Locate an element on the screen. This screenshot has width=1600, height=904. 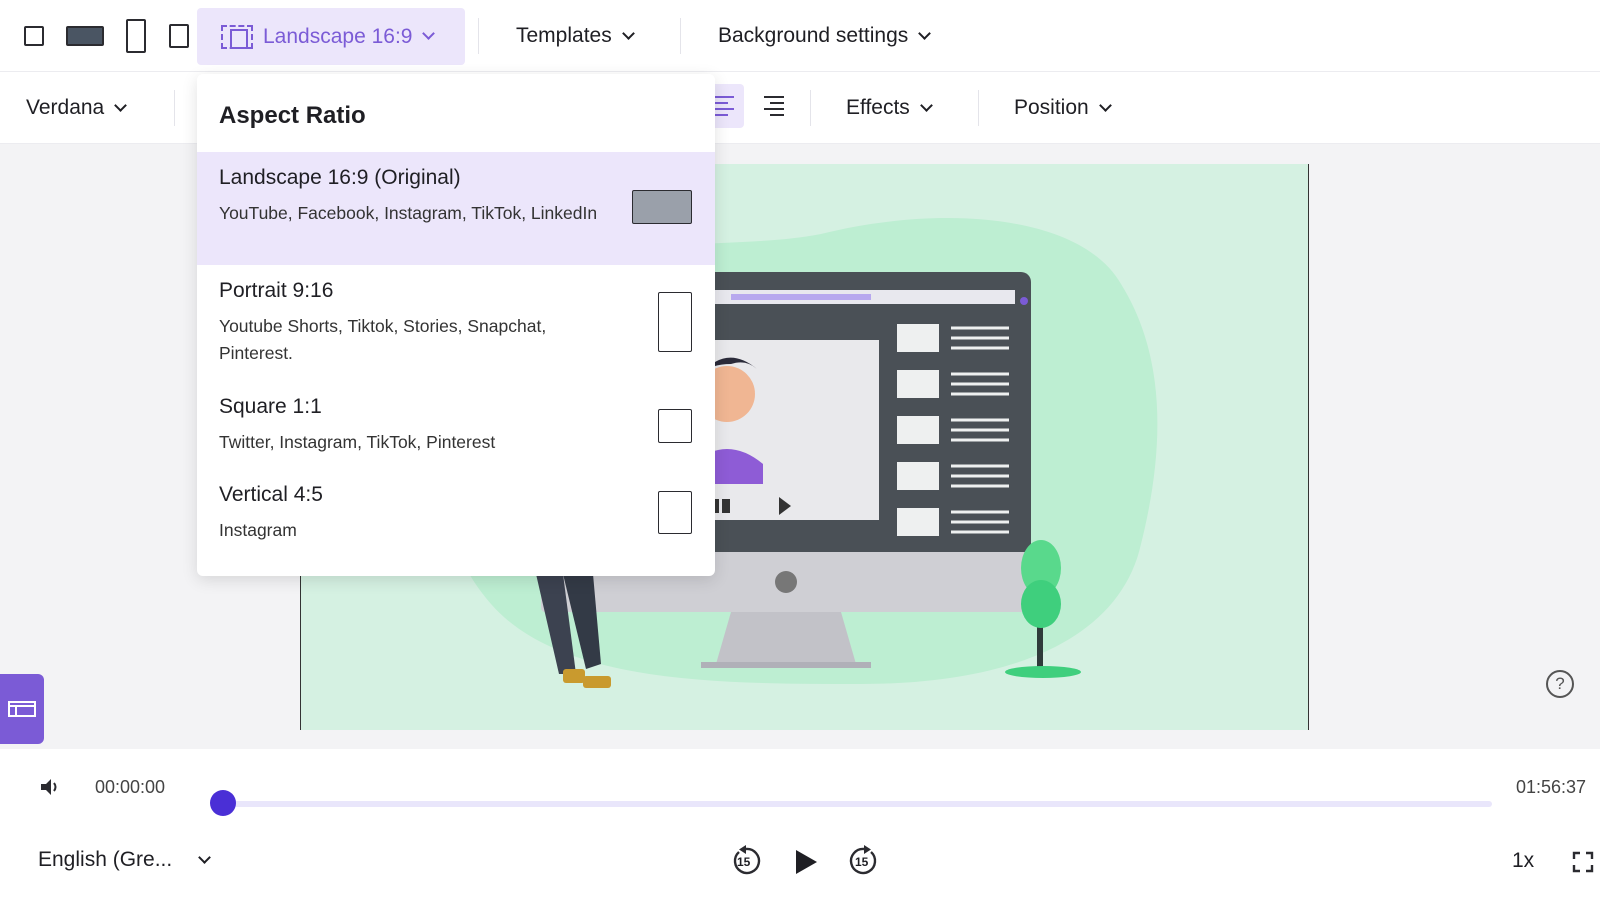
templates-label: Templates is located at coordinates (564, 35).